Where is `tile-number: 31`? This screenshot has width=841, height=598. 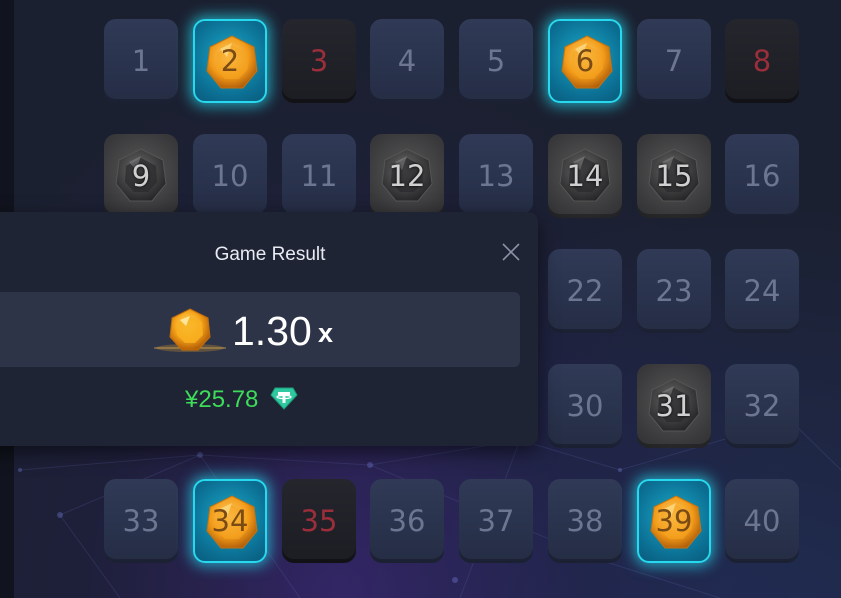
tile-number: 31 is located at coordinates (674, 406).